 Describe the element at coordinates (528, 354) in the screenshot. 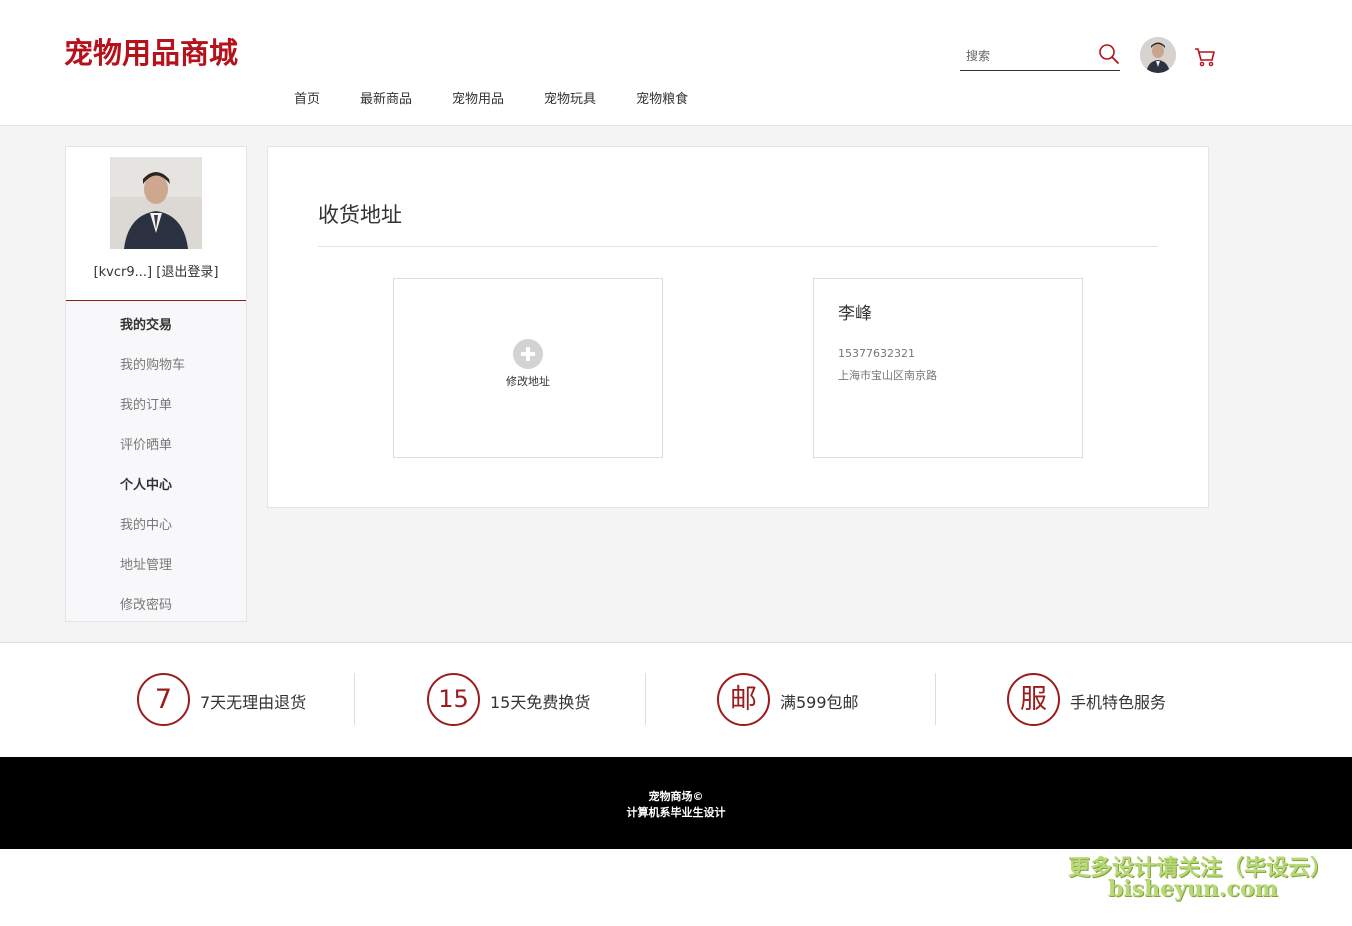

I see `plus-circle-icon` at that location.